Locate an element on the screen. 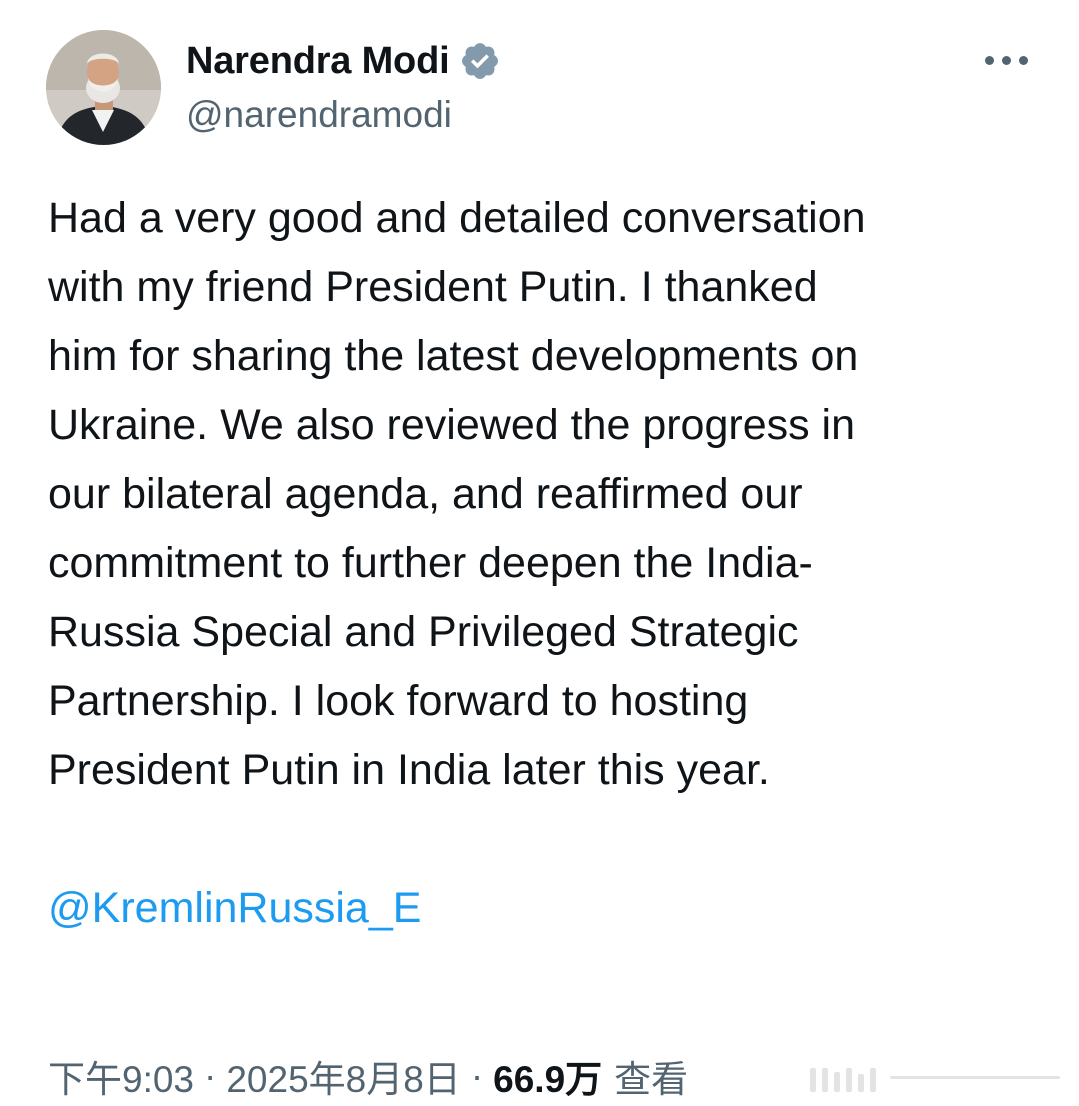 The width and height of the screenshot is (1079, 1106). more-options-button is located at coordinates (1006, 60).